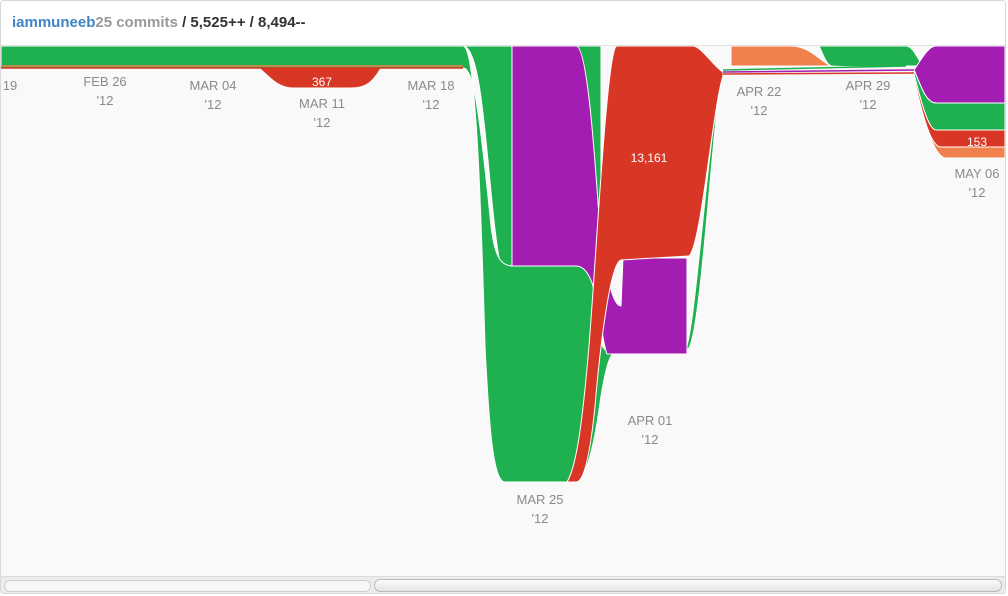  I want to click on x-tick-label: MAR 11, so click(322, 103).